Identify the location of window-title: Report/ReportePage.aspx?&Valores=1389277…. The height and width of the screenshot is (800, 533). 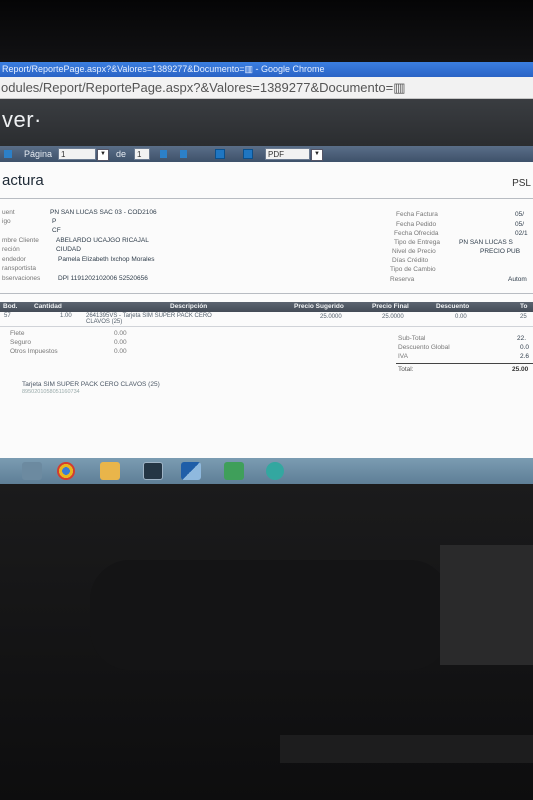
(163, 69).